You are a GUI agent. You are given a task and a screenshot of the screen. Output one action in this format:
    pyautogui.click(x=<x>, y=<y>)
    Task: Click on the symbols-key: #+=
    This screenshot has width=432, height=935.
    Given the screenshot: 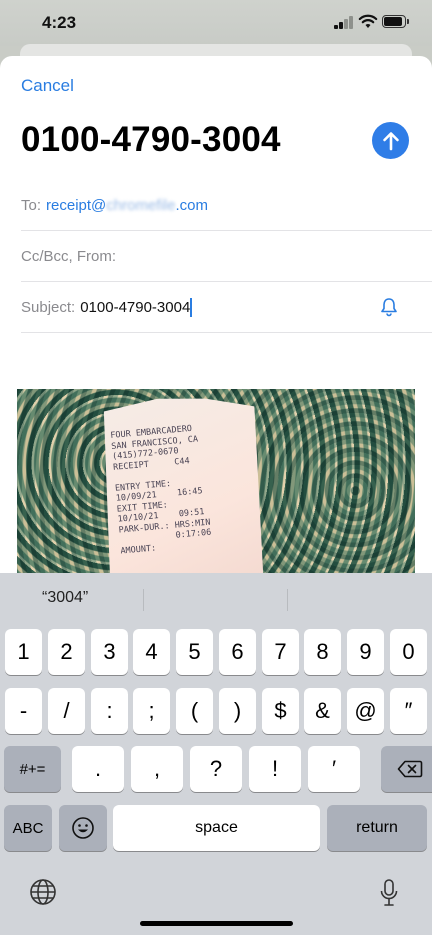 What is the action you would take?
    pyautogui.click(x=32, y=769)
    